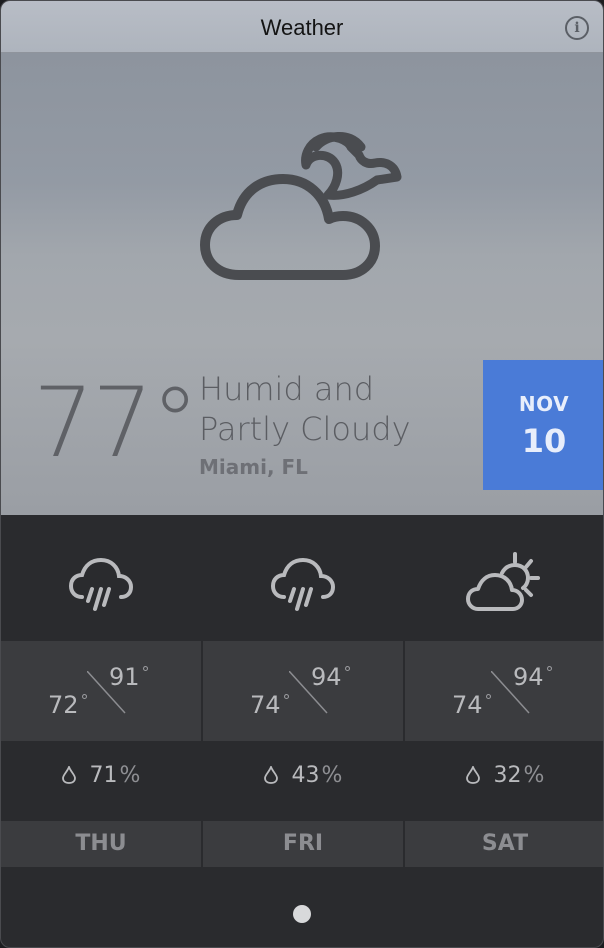  What do you see at coordinates (544, 404) in the screenshot?
I see `date-month: NOV` at bounding box center [544, 404].